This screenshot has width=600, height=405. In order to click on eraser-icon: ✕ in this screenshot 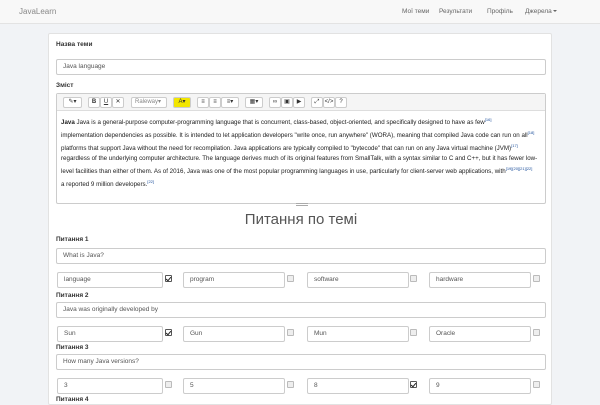, I will do `click(118, 102)`.